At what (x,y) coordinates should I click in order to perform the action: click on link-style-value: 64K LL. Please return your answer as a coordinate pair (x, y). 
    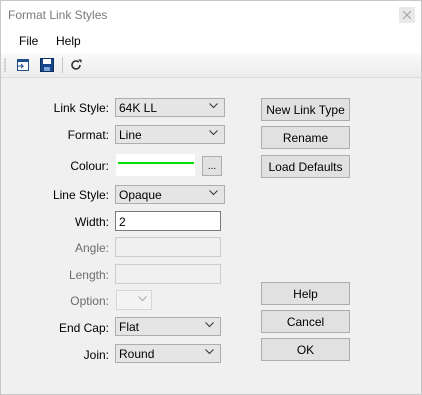
    Looking at the image, I should click on (138, 108).